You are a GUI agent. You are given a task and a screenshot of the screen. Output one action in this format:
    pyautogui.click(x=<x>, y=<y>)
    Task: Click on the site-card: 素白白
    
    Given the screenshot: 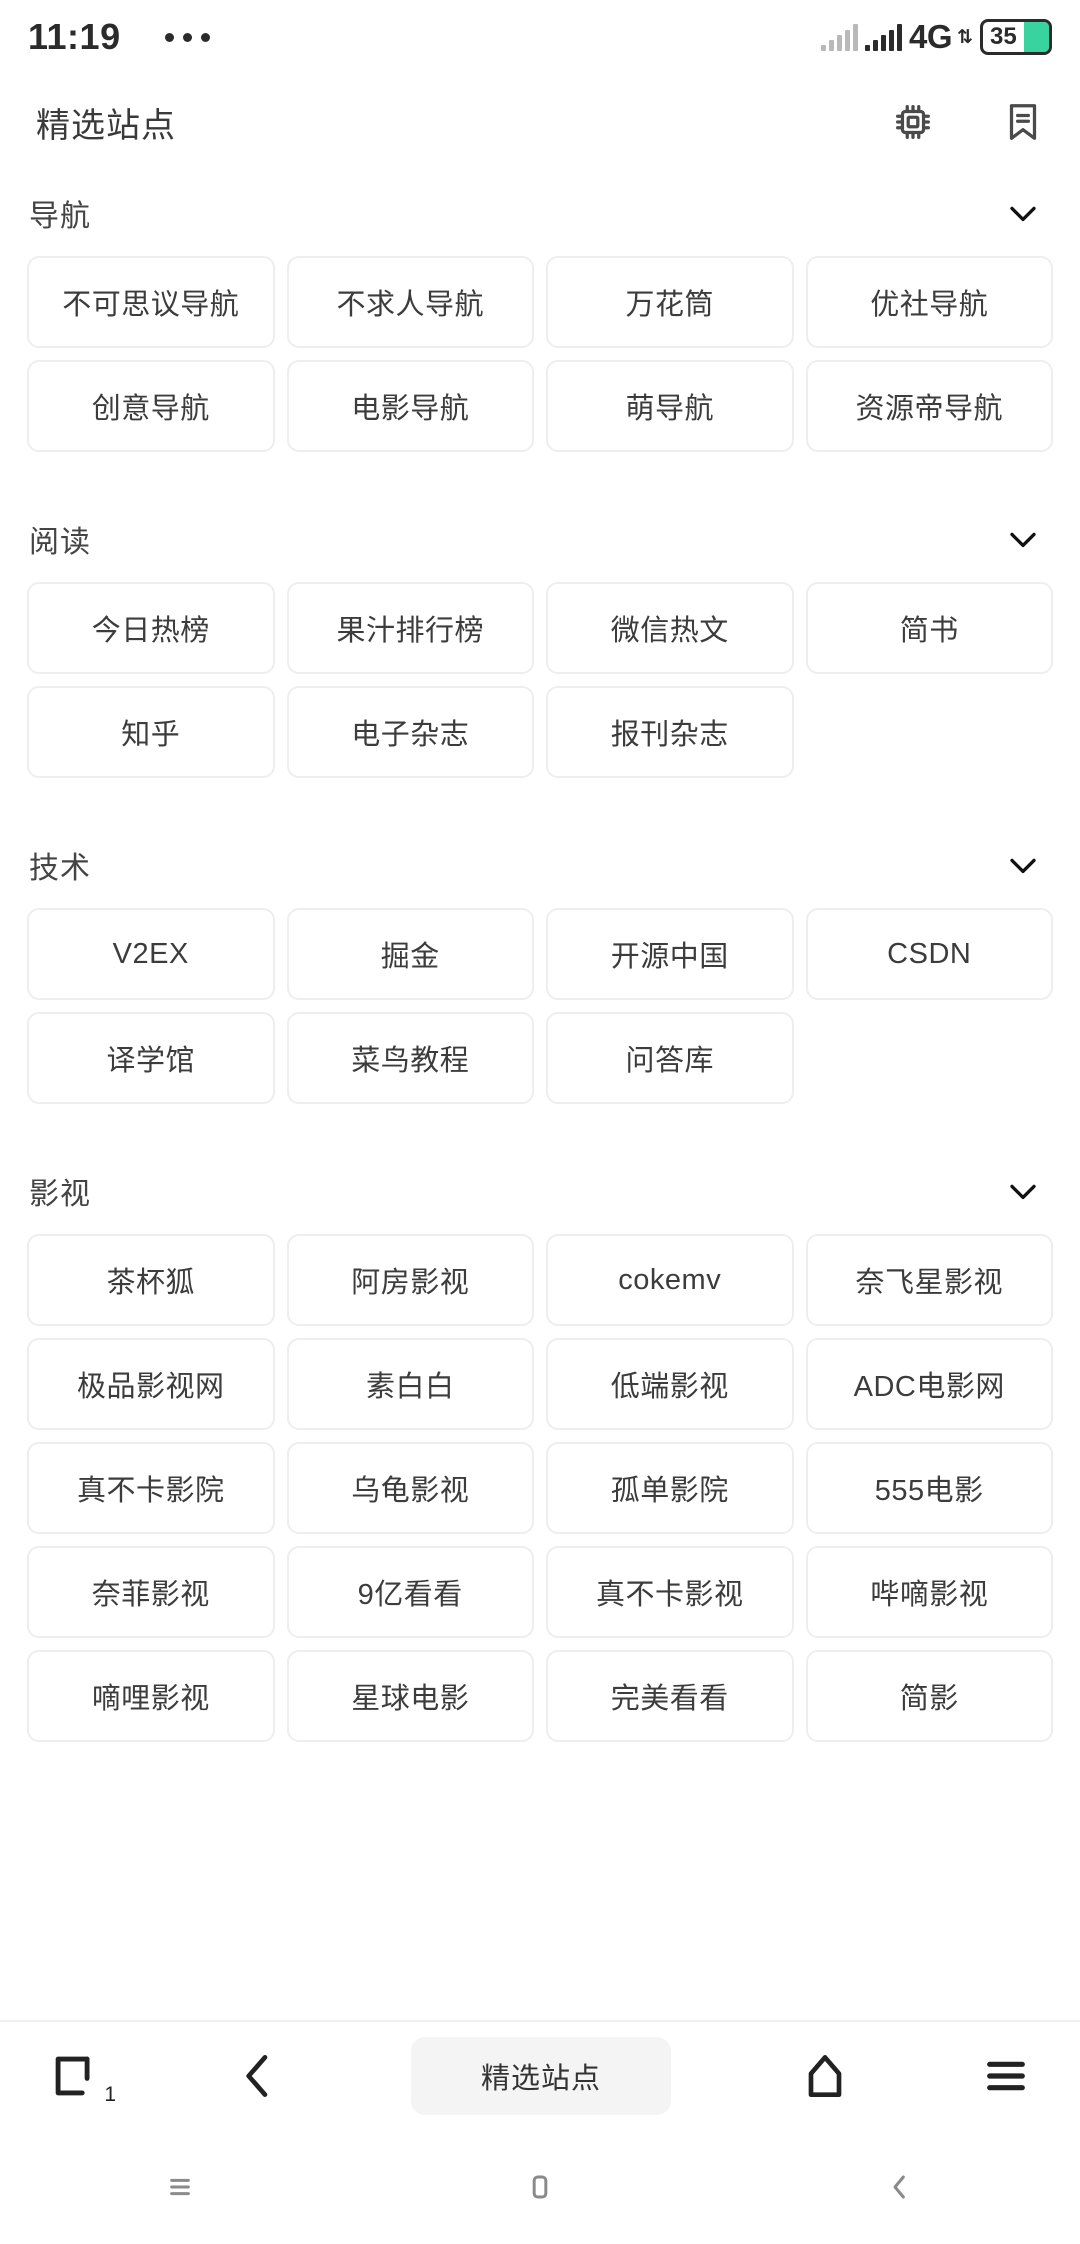 What is the action you would take?
    pyautogui.click(x=410, y=1384)
    